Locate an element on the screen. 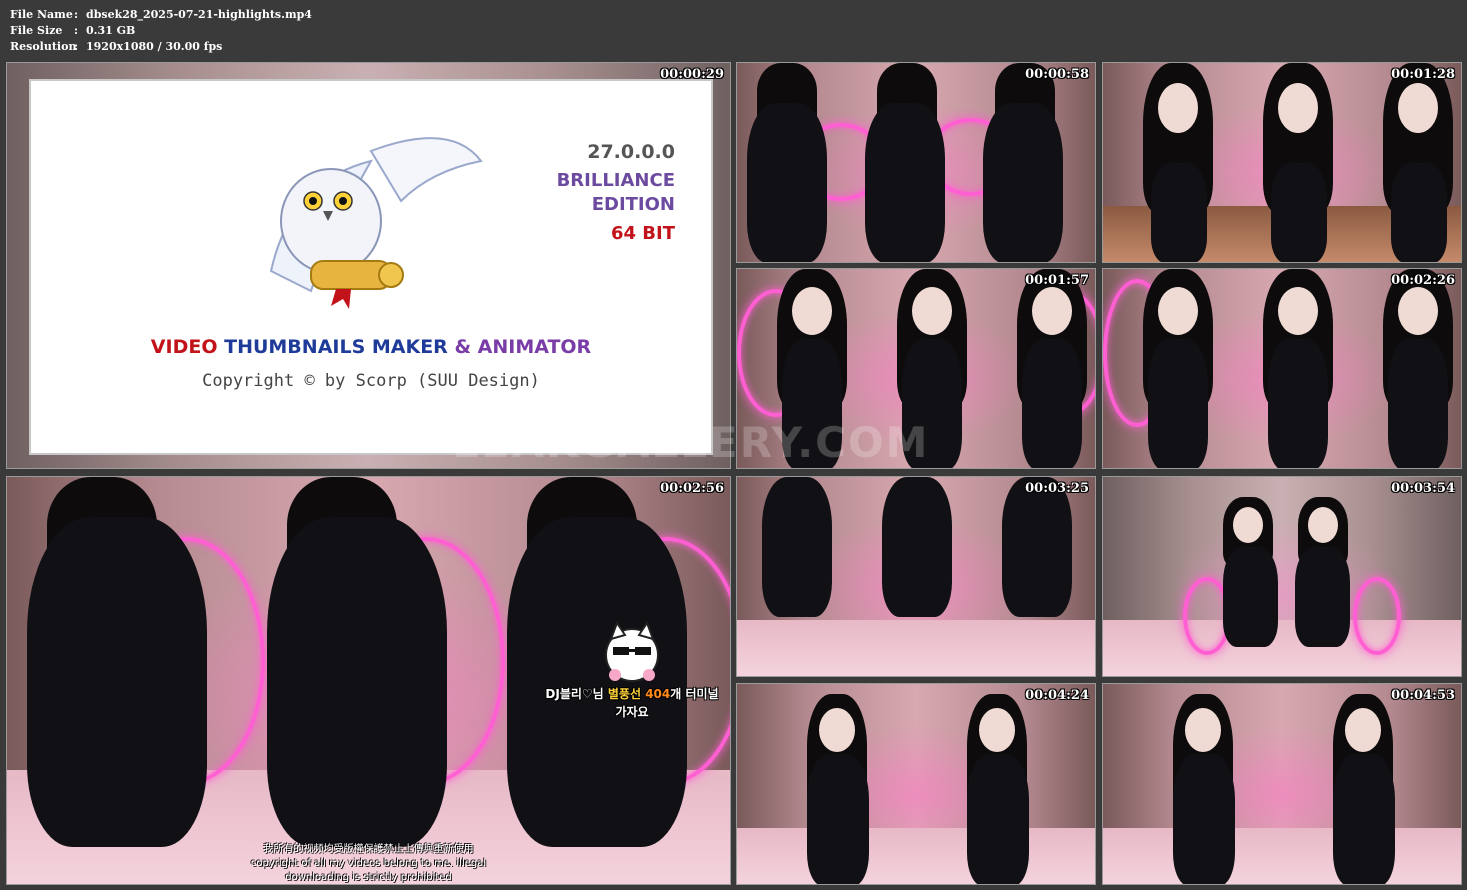 The width and height of the screenshot is (1467, 890). file-name-value: dbsek28_2025-07-21-highlights.mp4 is located at coordinates (199, 14).